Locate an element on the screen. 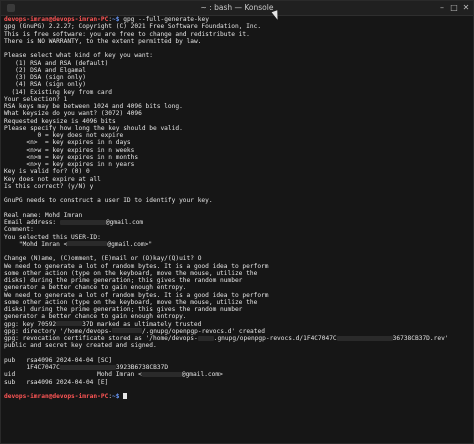 This screenshot has width=474, height=444. terminal-line: uid Mohd Imran < @gmail.com> is located at coordinates (237, 374).